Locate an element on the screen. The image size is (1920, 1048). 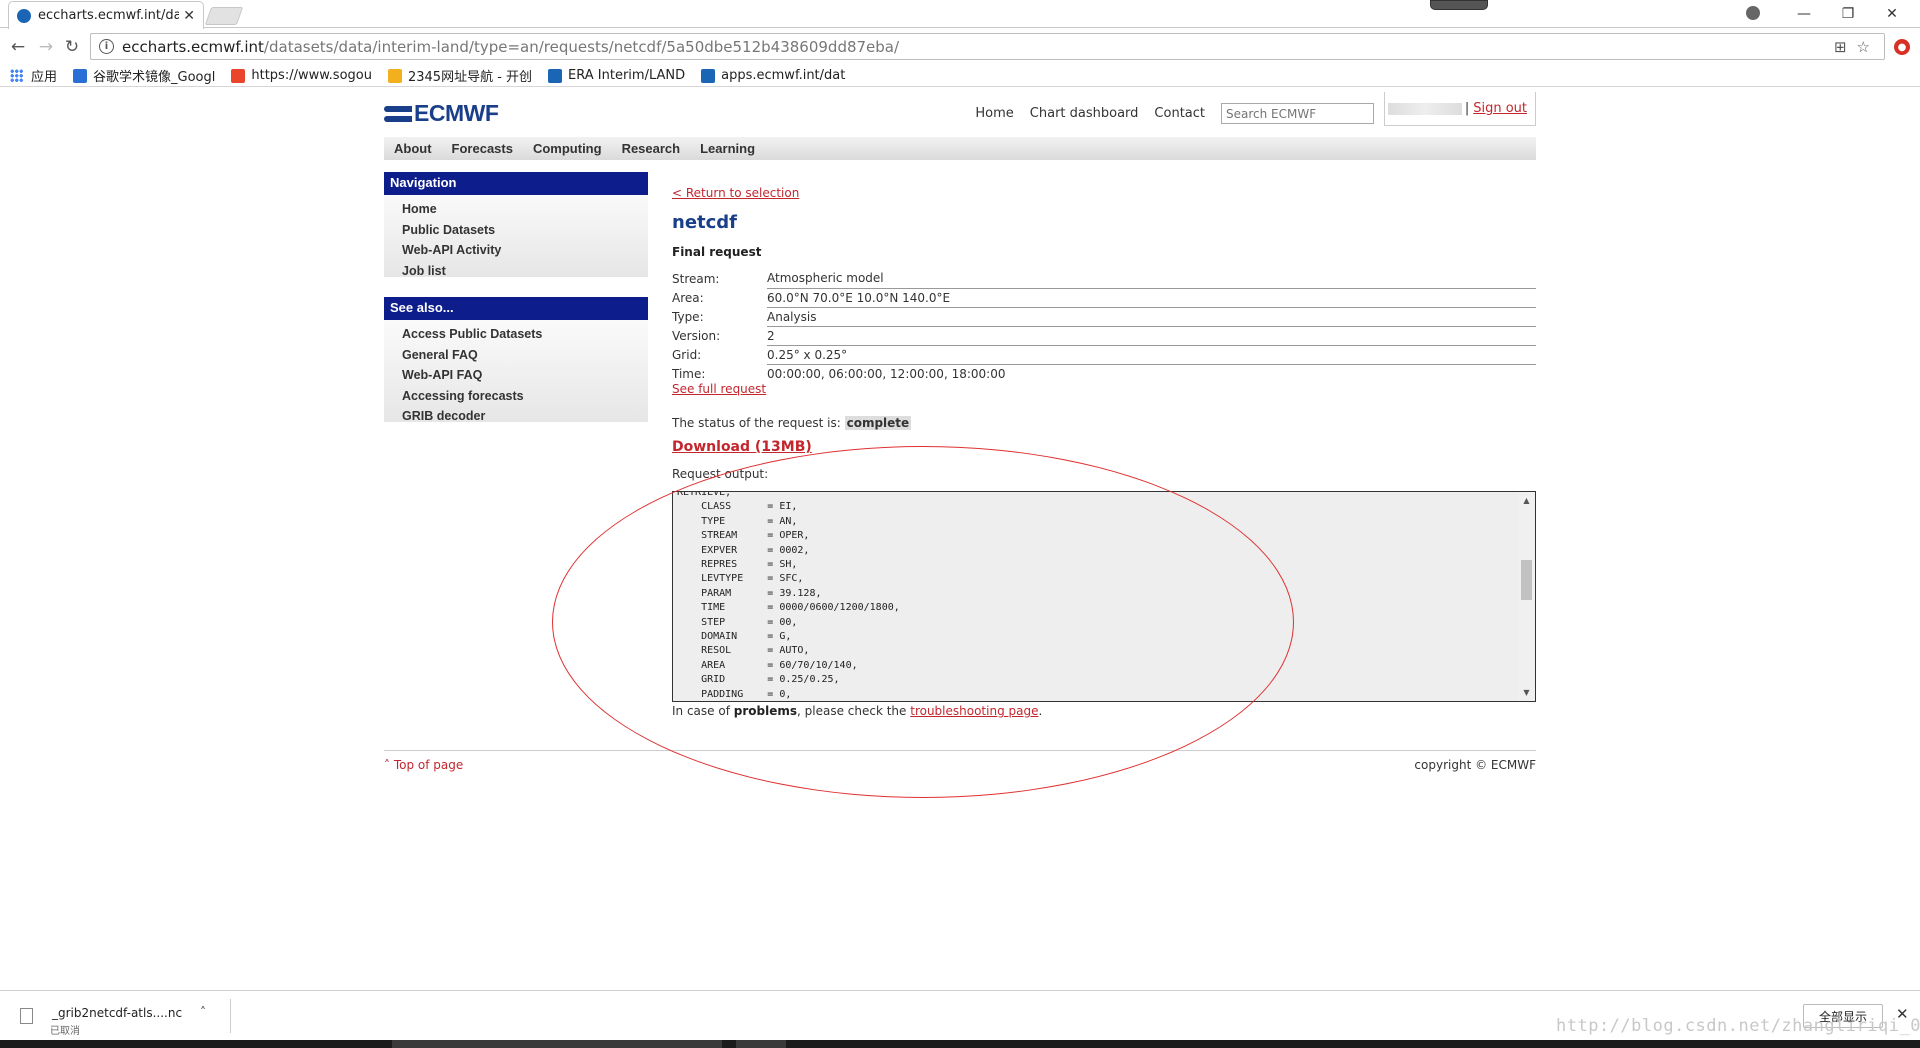
output-line: RETRIEVE, is located at coordinates (704, 494).